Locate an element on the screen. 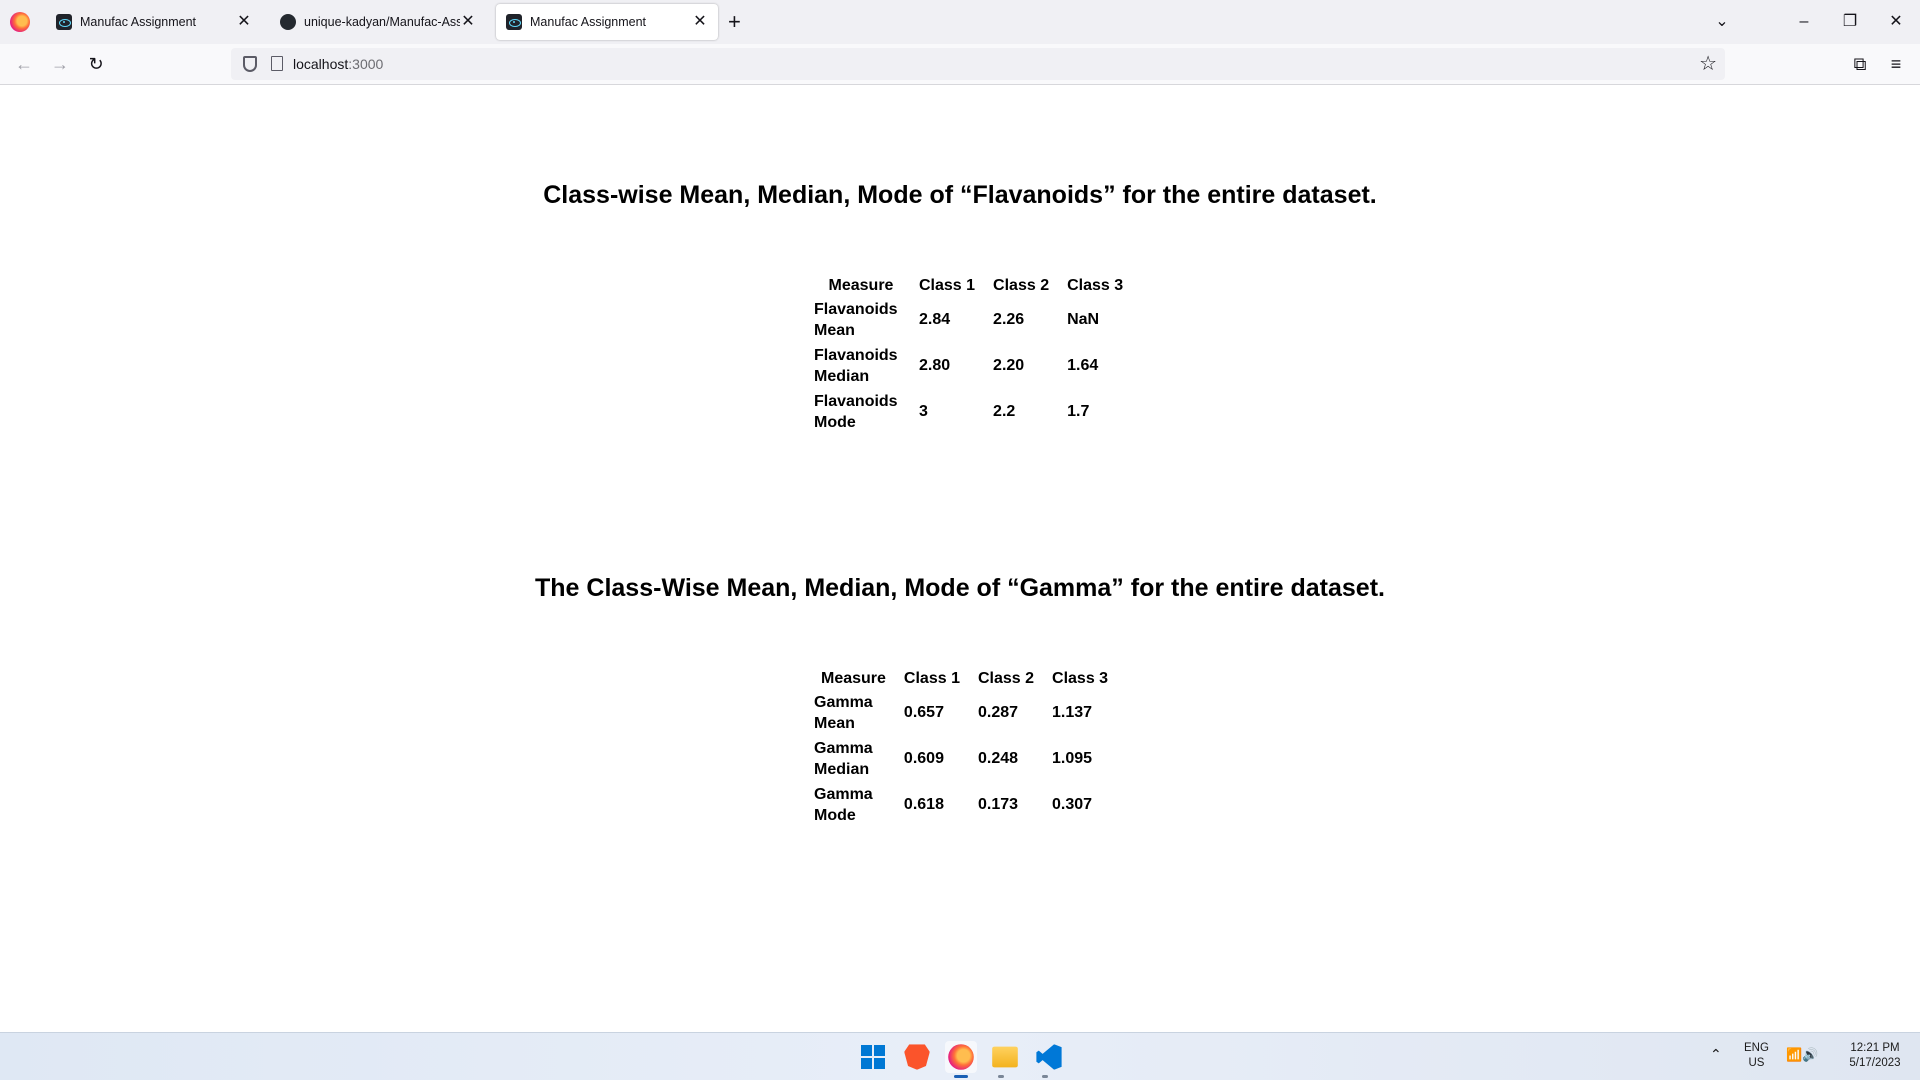  measure-cell: Gamma Mode is located at coordinates (843, 805).